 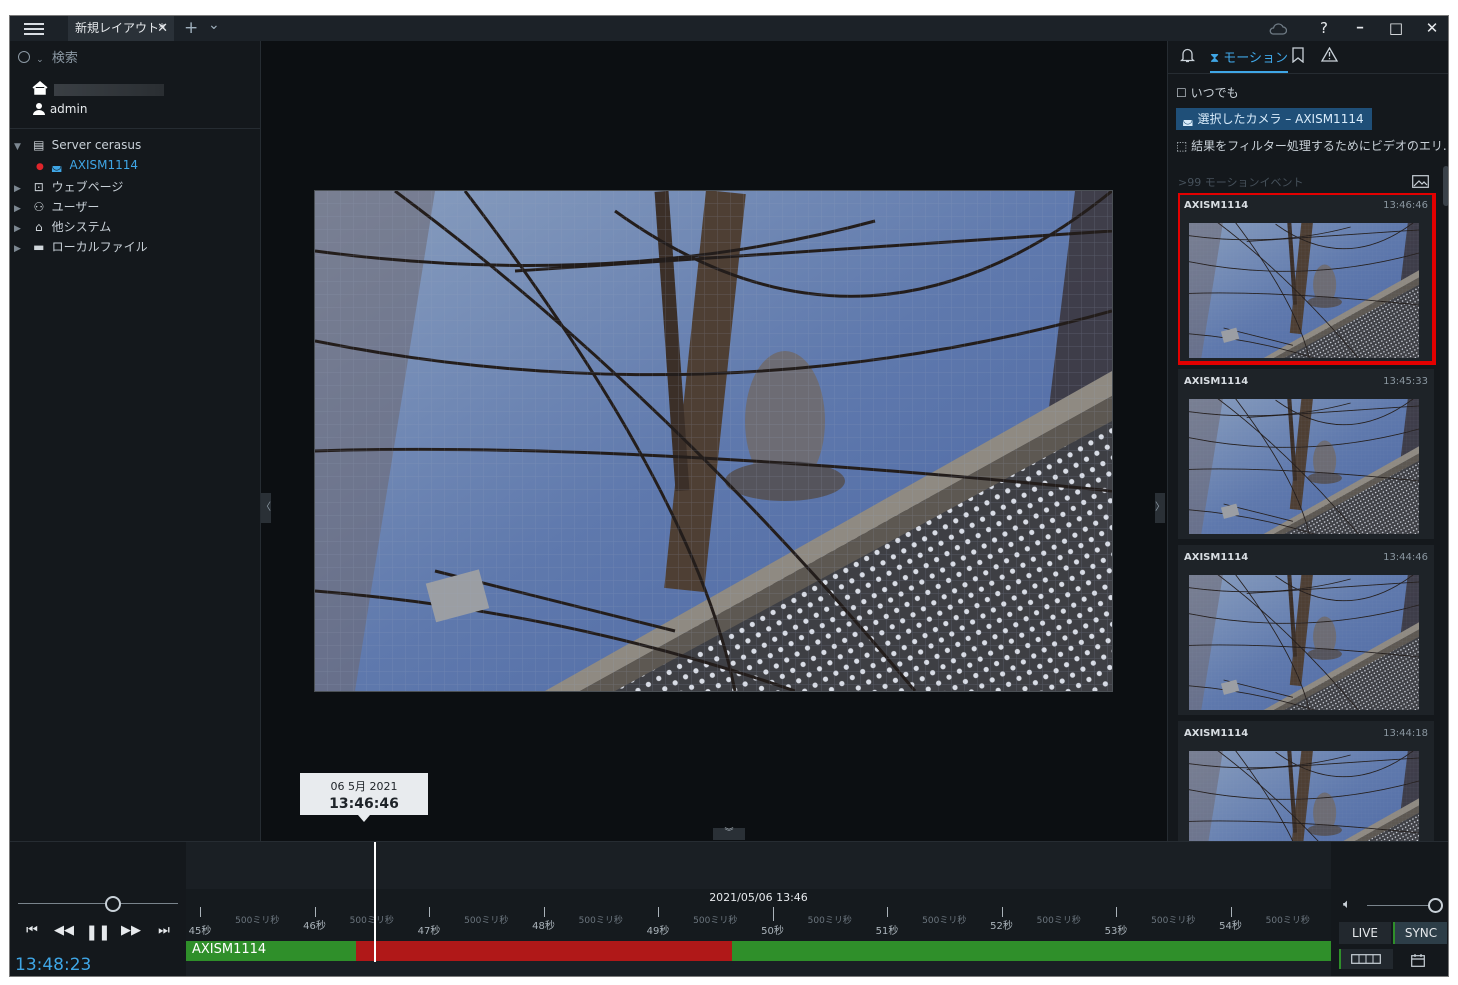 I want to click on speed-slider-track, so click(x=98, y=903).